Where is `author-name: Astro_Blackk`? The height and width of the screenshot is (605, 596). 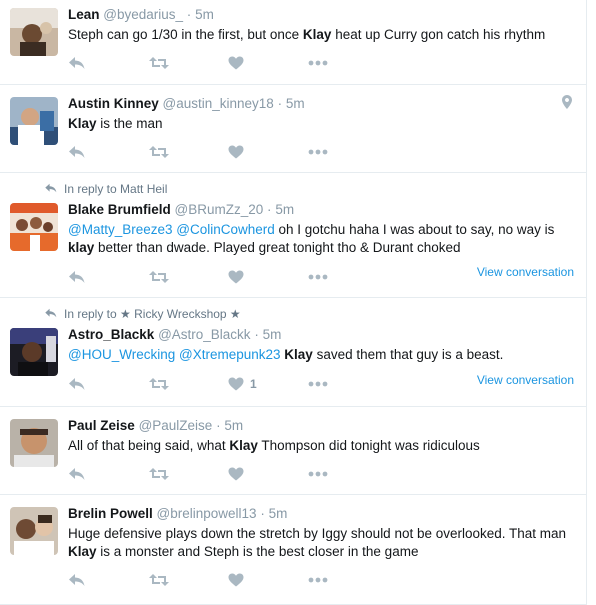 author-name: Astro_Blackk is located at coordinates (111, 334).